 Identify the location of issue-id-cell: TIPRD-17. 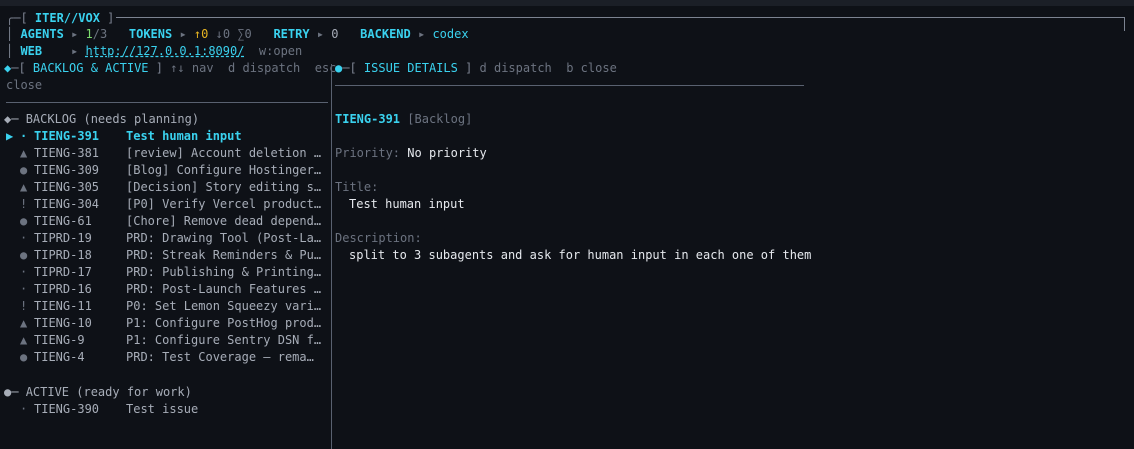
(63, 272).